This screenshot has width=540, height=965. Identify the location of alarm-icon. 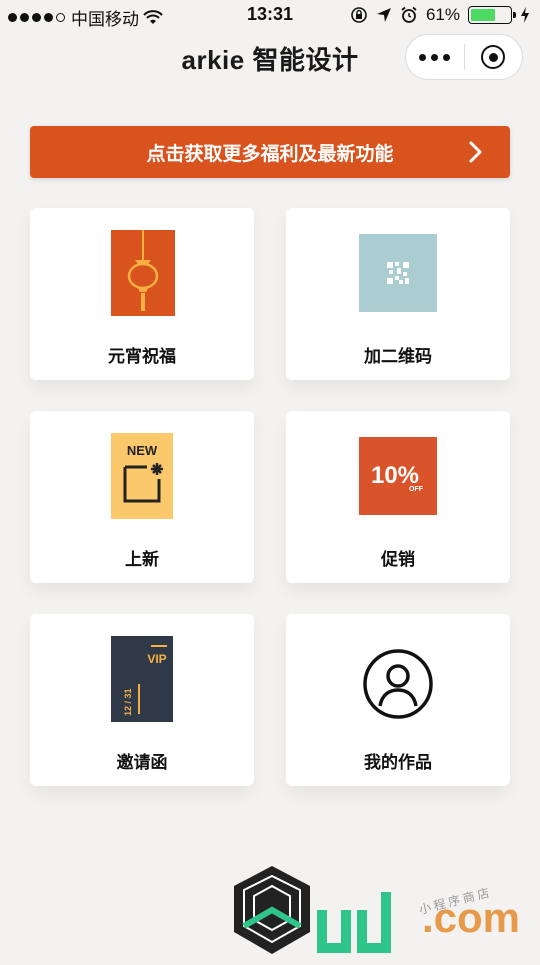
(409, 14).